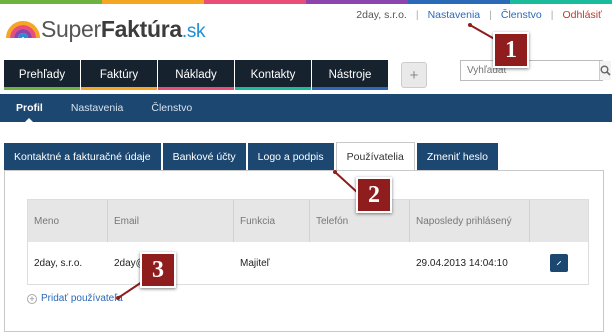  I want to click on callout-marker-3: 3, so click(158, 270).